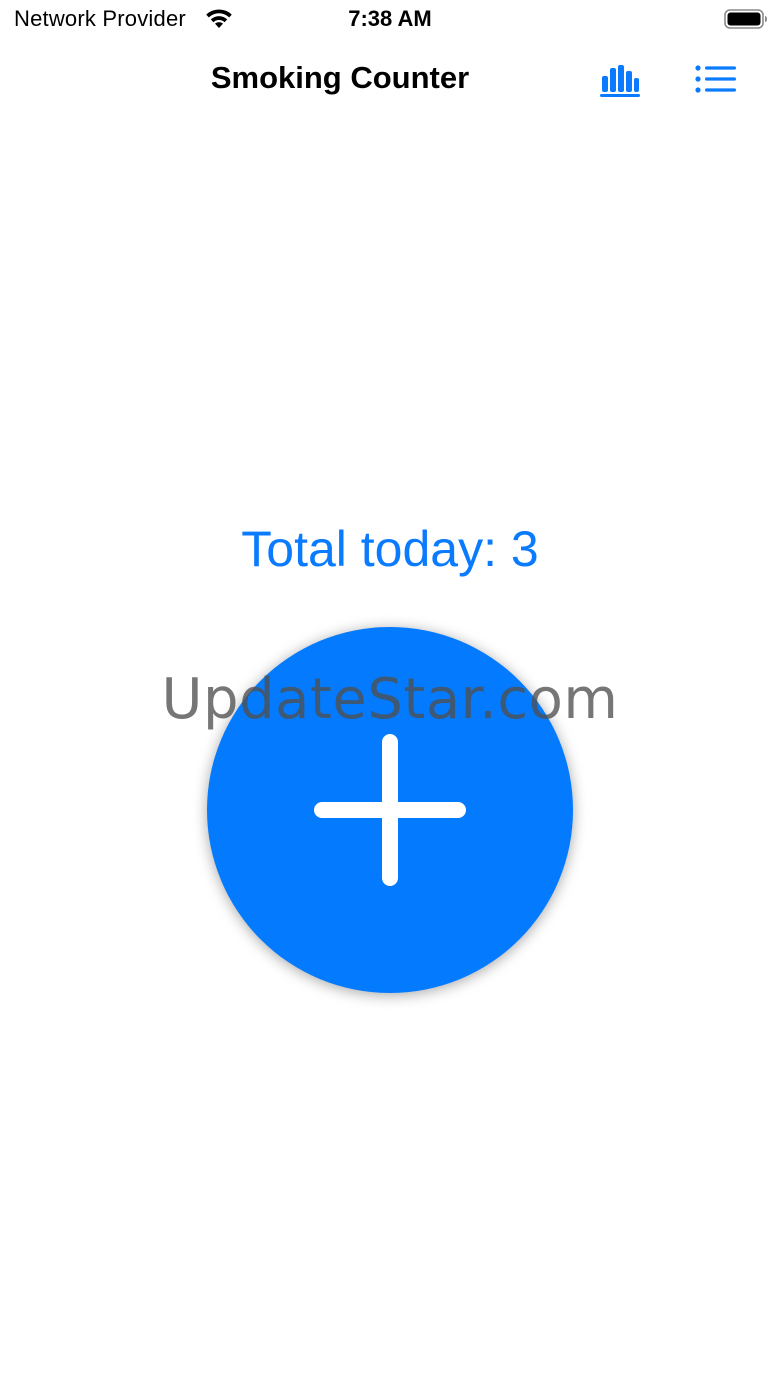 The image size is (780, 1387). Describe the element at coordinates (390, 549) in the screenshot. I see `total-today-label: Total today: 3` at that location.